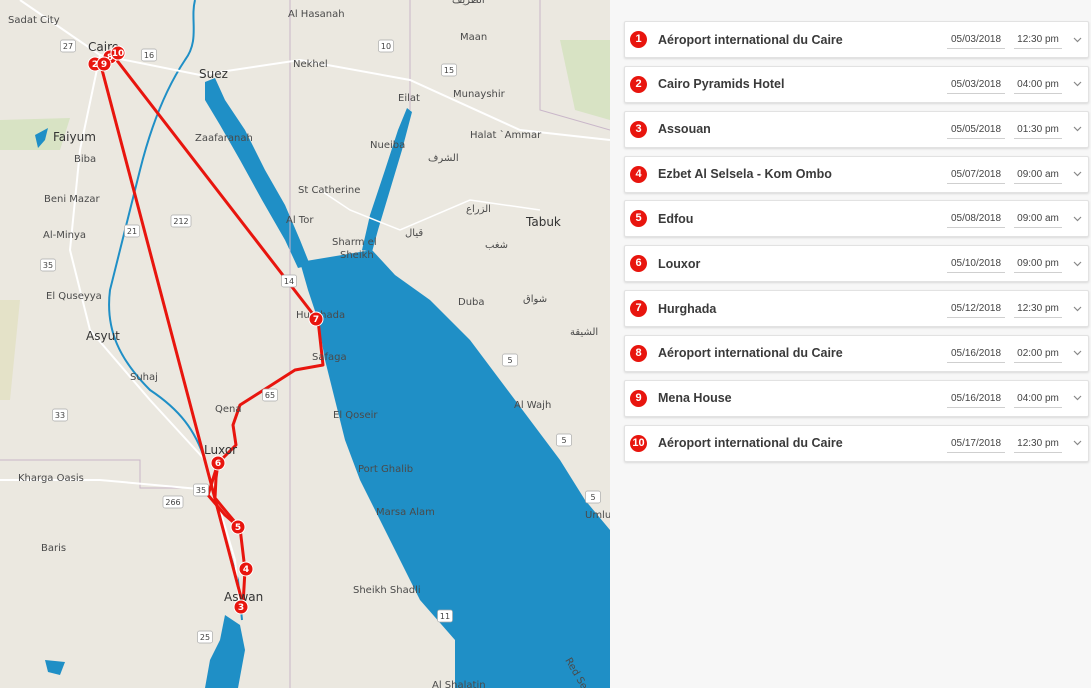 This screenshot has width=1091, height=688. I want to click on route-shield: 14, so click(289, 281).